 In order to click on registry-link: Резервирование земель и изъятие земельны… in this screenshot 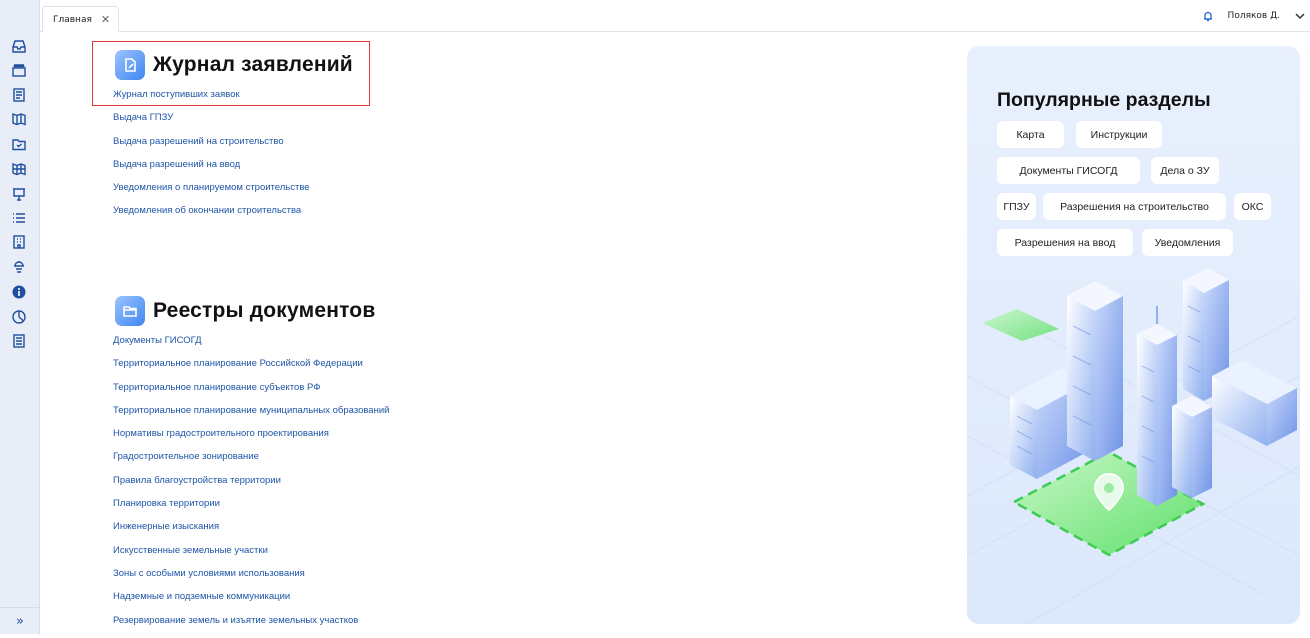, I will do `click(251, 626)`.